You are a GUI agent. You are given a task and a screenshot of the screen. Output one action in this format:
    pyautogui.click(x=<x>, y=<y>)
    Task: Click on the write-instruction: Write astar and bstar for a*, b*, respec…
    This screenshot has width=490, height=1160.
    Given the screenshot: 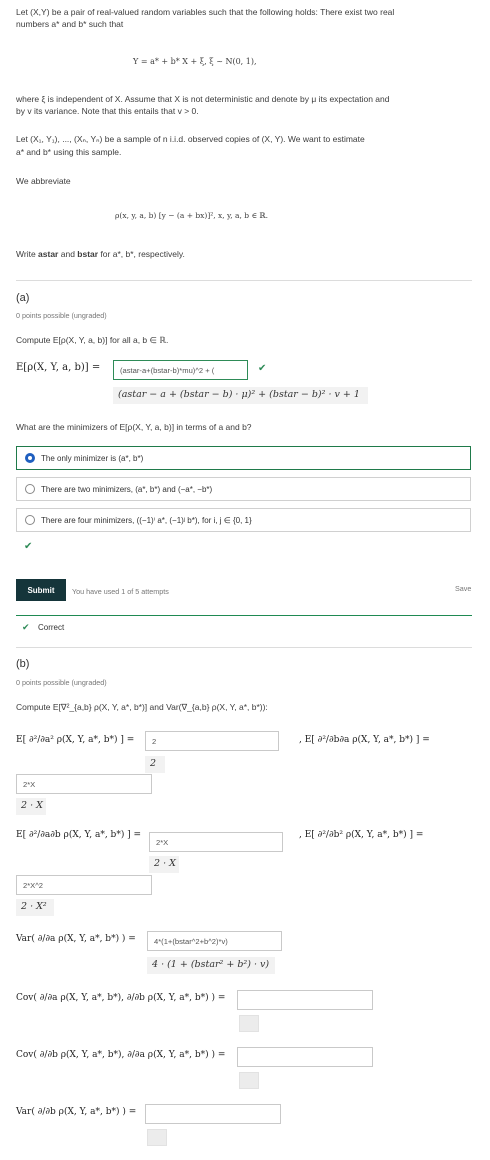 What is the action you would take?
    pyautogui.click(x=100, y=254)
    